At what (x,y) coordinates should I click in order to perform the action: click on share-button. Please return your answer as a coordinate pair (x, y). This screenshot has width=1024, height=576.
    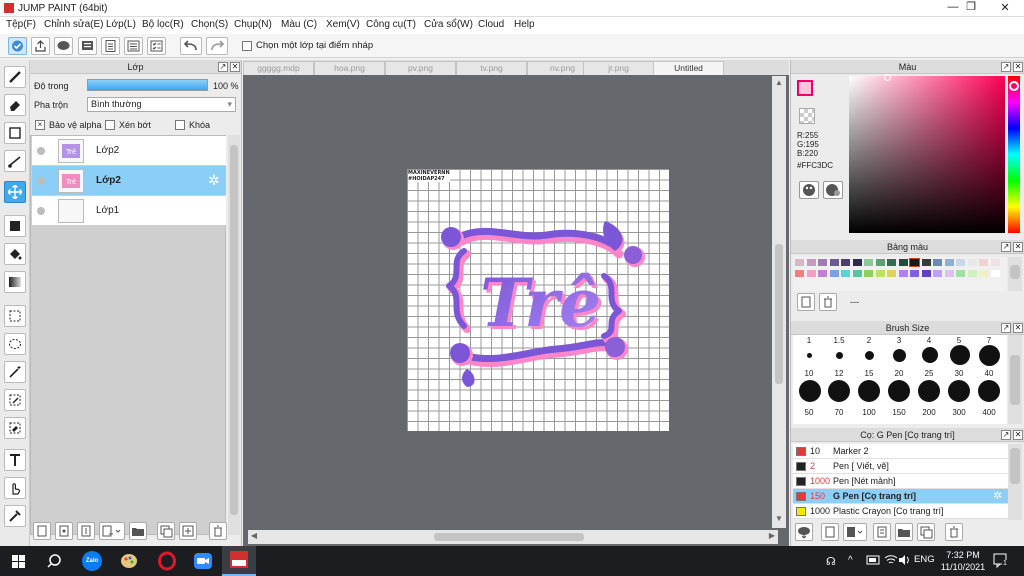
    Looking at the image, I should click on (40, 46).